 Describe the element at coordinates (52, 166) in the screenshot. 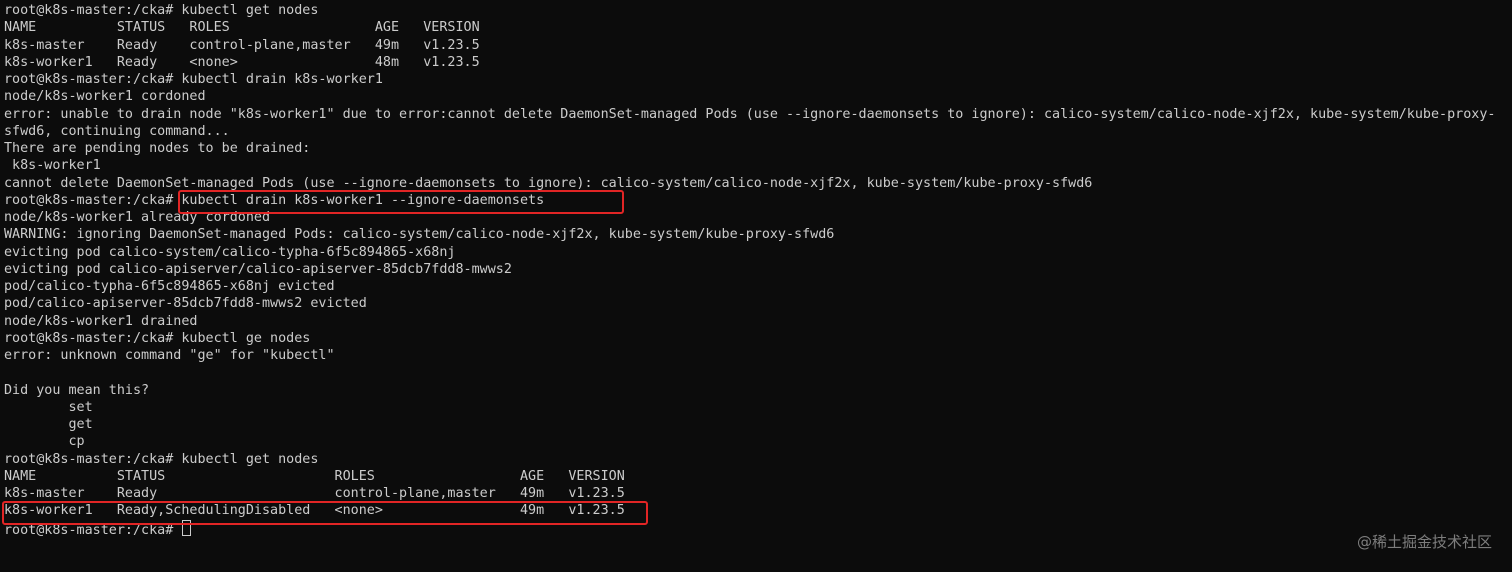

I see `terminal-line: k8s-worker1` at that location.